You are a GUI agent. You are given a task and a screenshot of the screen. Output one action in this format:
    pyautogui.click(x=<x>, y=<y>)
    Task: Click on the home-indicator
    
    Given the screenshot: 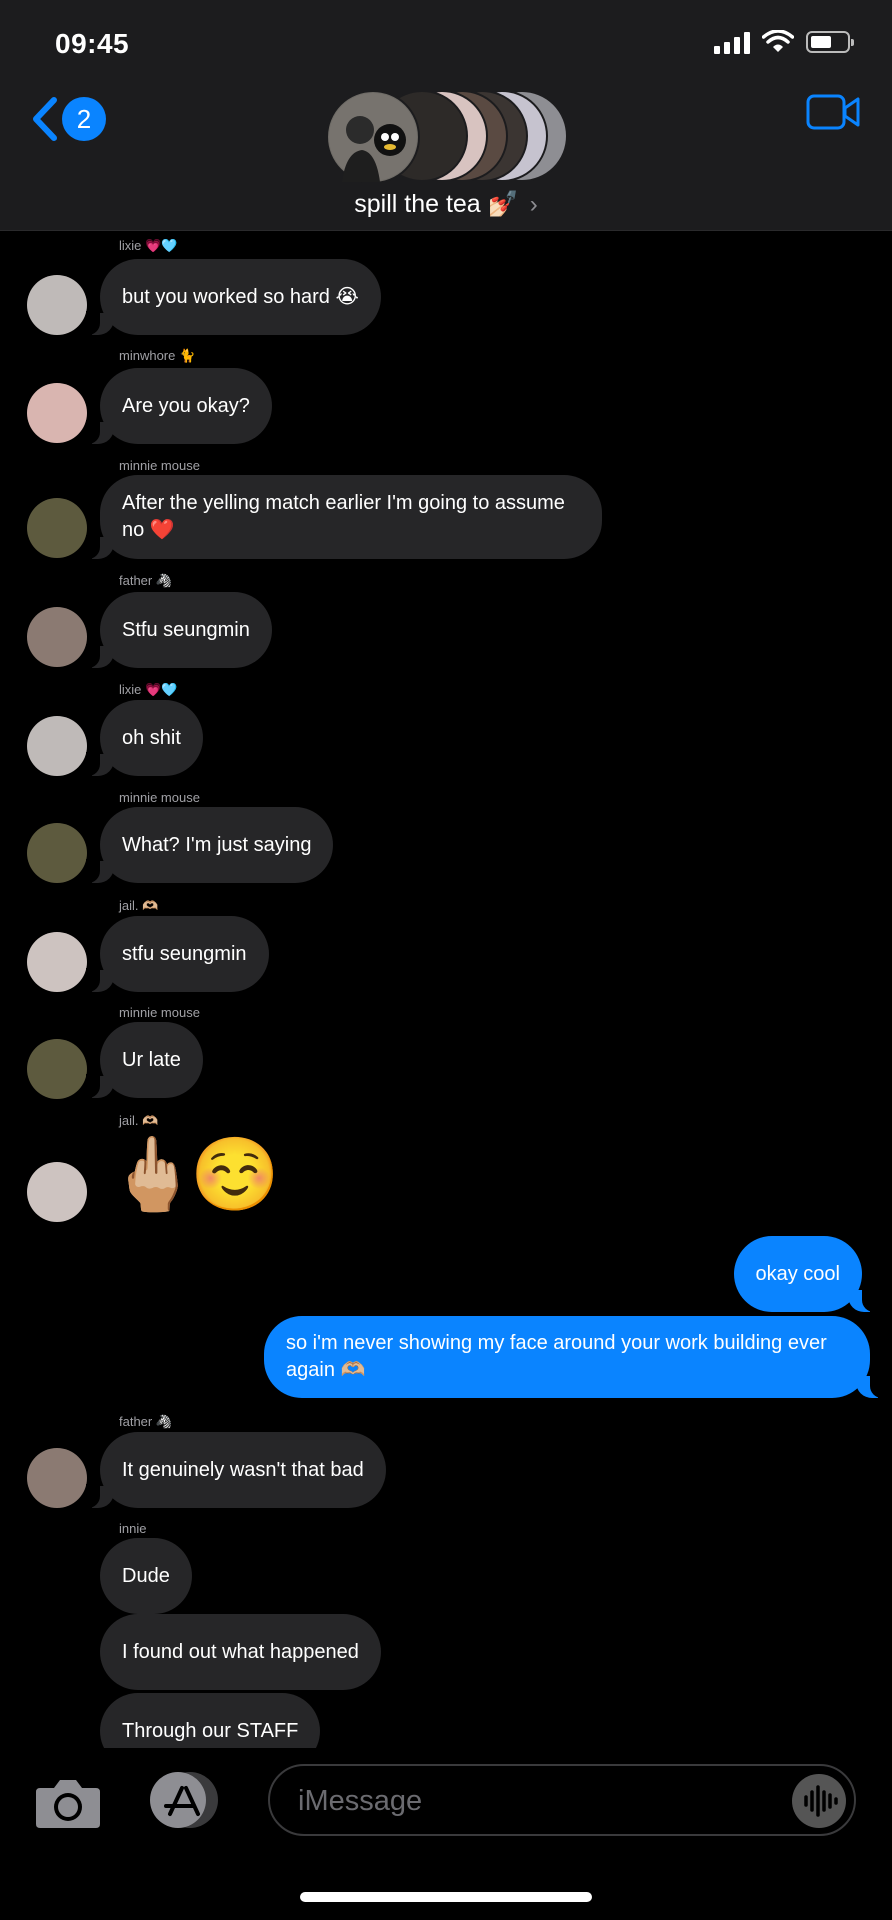 What is the action you would take?
    pyautogui.click(x=446, y=1897)
    